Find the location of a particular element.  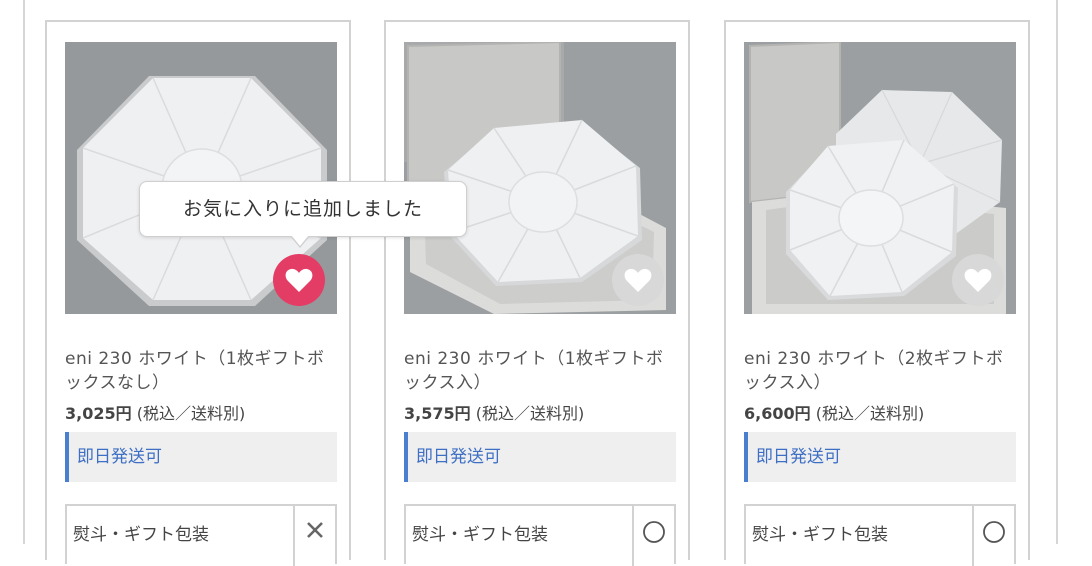

product-title: eni 230 ホワイト（1枚ギフトボックス入） is located at coordinates (541, 371).